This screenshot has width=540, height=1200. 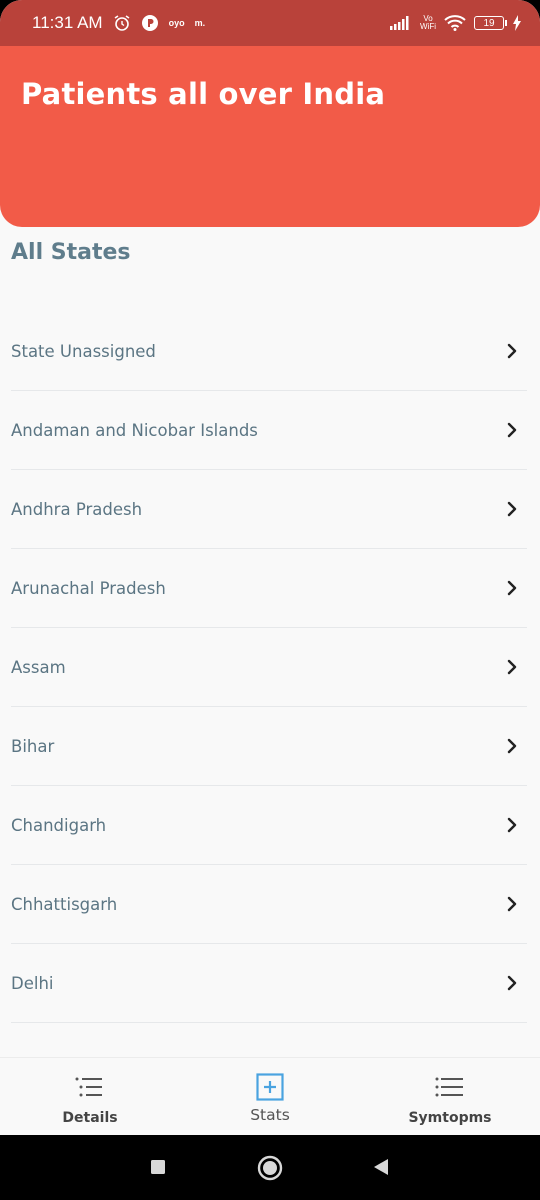 What do you see at coordinates (150, 23) in the screenshot?
I see `app-notification-icon` at bounding box center [150, 23].